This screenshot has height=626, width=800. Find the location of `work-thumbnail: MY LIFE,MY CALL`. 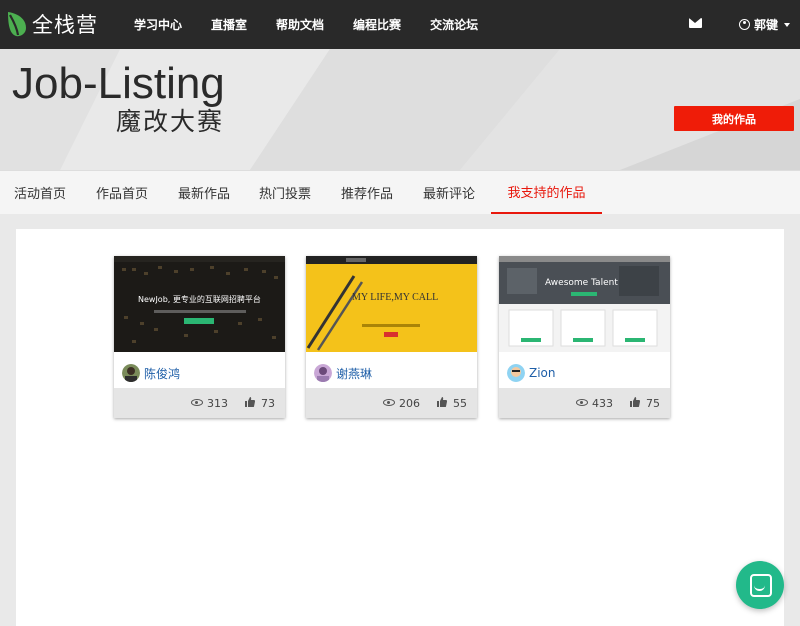

work-thumbnail: MY LIFE,MY CALL is located at coordinates (391, 304).